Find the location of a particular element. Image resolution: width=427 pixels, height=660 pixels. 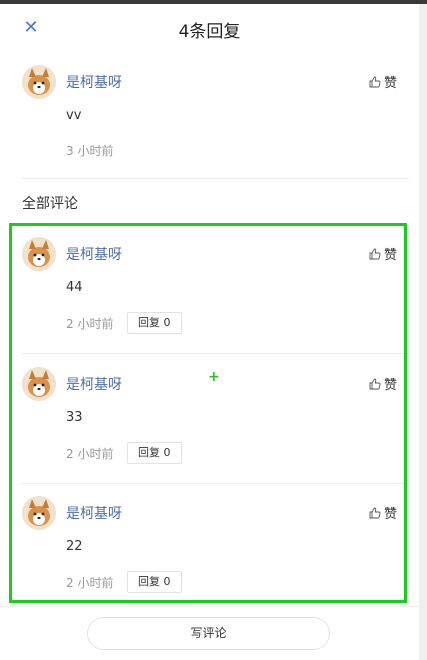

write-comment-button: 写评论 is located at coordinates (208, 633).